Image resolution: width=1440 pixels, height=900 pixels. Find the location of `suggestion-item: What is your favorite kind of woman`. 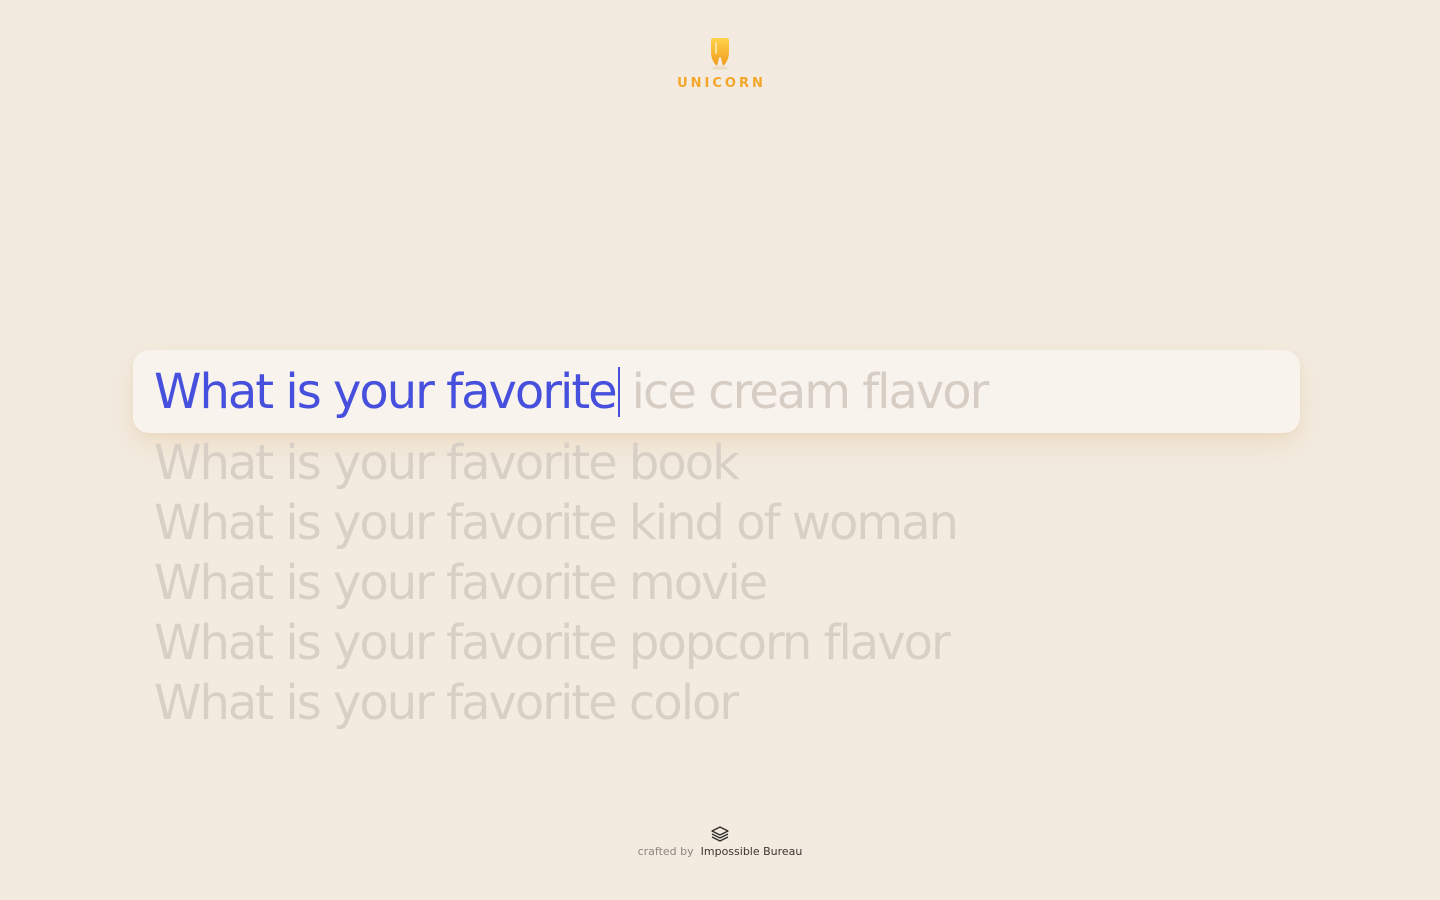

suggestion-item: What is your favorite kind of woman is located at coordinates (556, 523).